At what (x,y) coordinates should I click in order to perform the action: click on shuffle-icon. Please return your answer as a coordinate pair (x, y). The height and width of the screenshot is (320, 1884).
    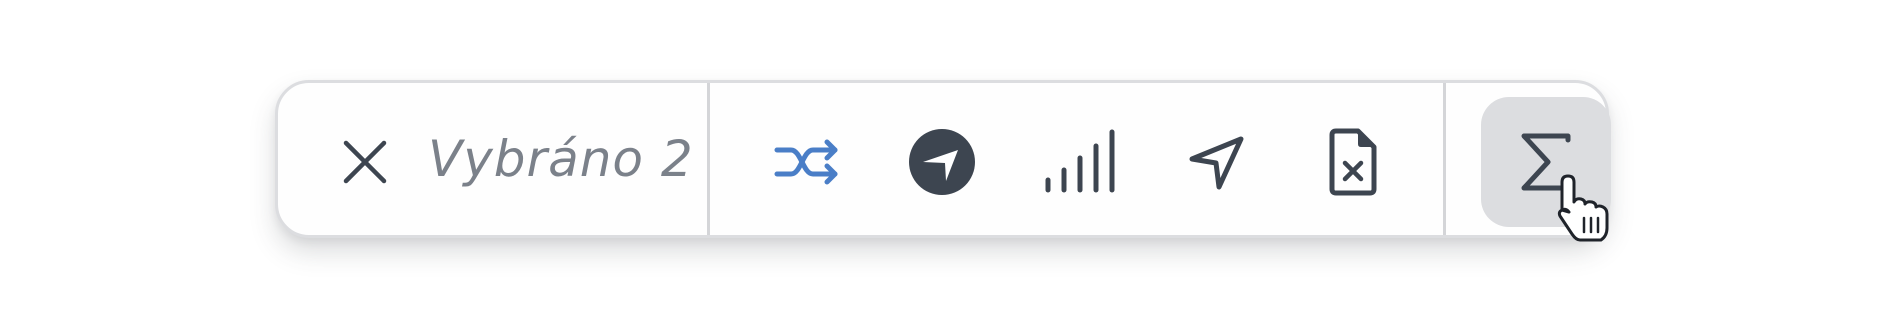
    Looking at the image, I should click on (806, 162).